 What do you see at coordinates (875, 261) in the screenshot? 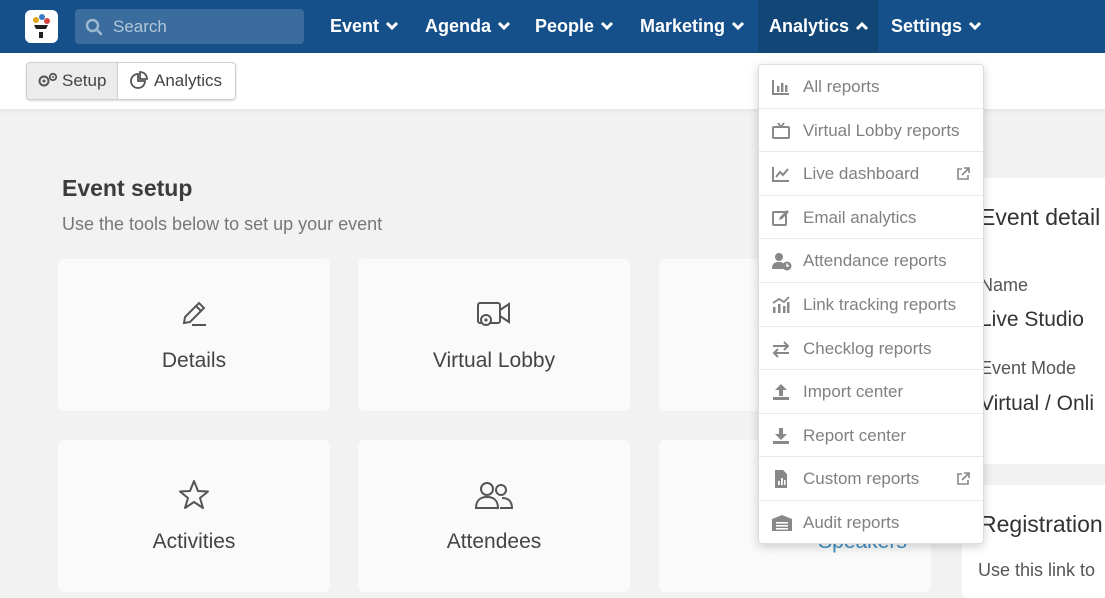
I see `menu-item-label: Attendance reports` at bounding box center [875, 261].